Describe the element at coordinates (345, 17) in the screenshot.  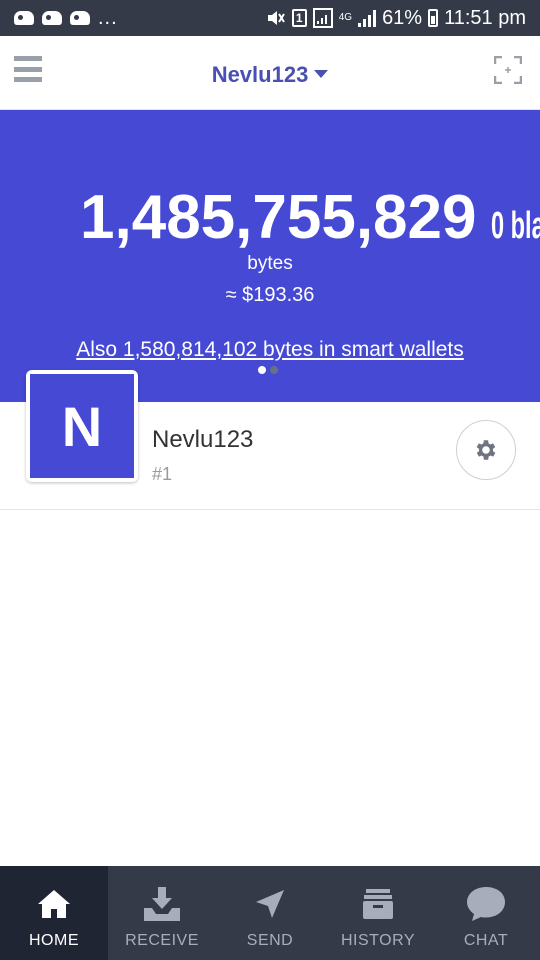
I see `network-type: 4G` at that location.